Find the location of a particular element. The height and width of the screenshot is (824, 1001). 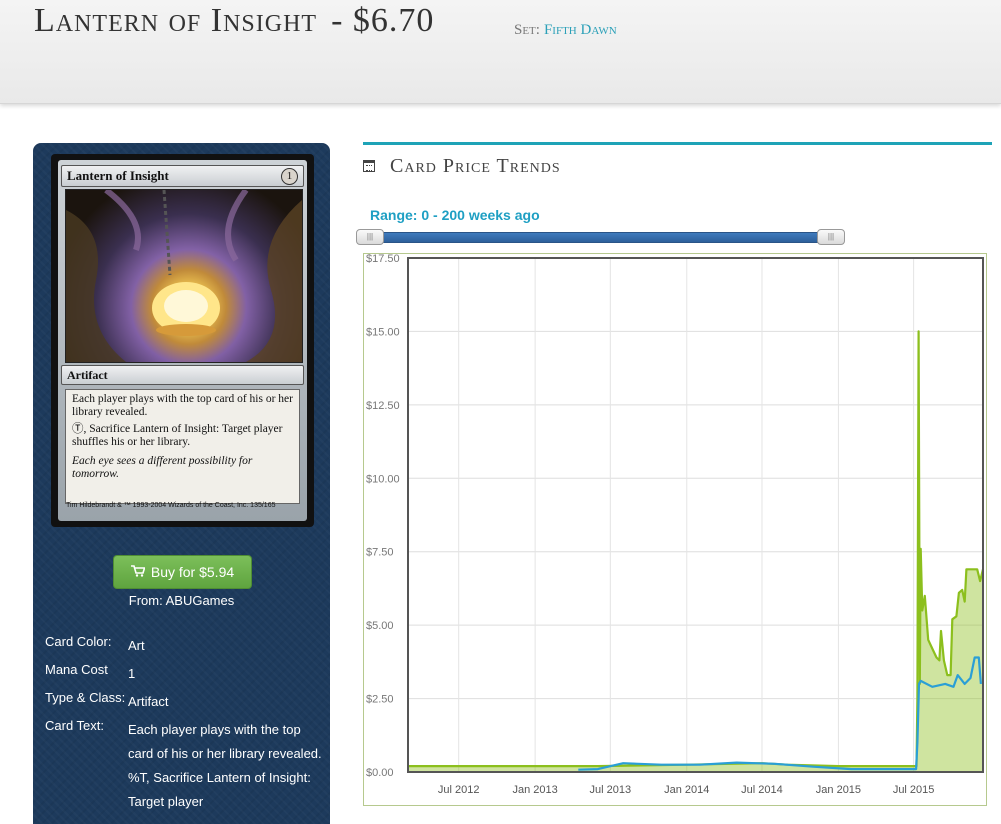

detail-row-color: Card Color: Art is located at coordinates (185, 646).